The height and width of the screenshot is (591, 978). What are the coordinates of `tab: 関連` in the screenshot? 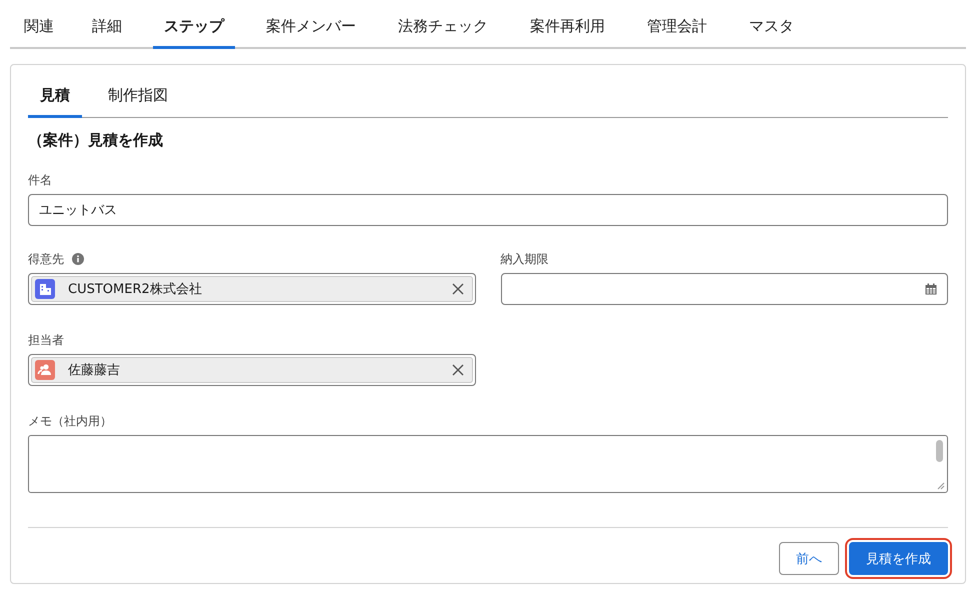 It's located at (39, 24).